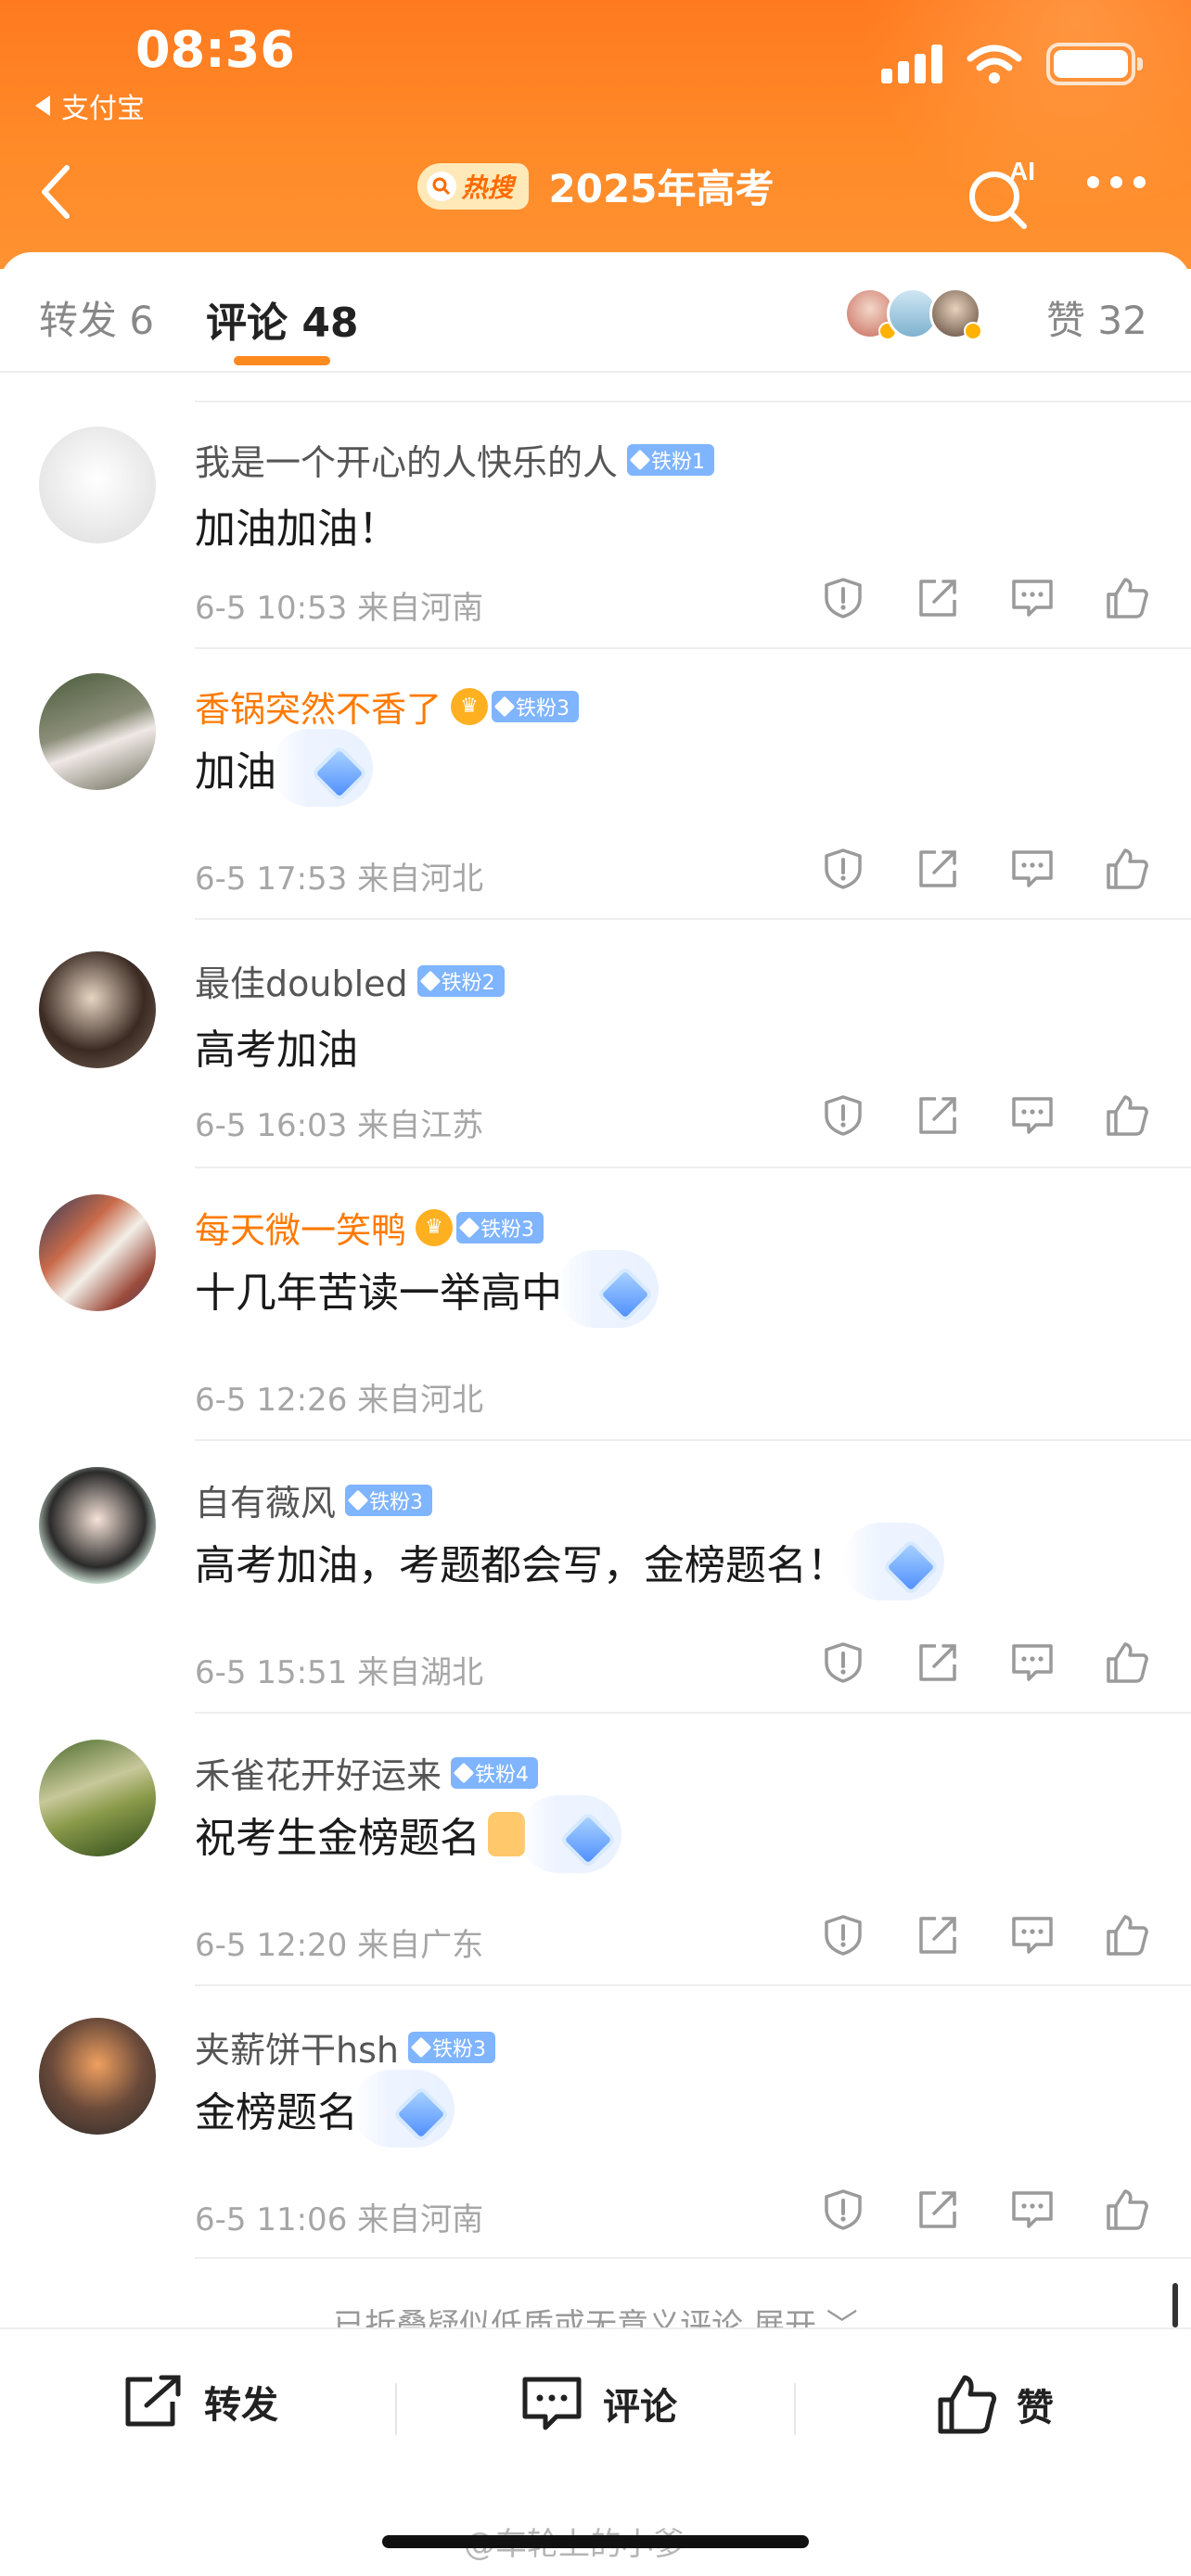 This screenshot has width=1191, height=2576. I want to click on ai-search-button: AI, so click(1002, 193).